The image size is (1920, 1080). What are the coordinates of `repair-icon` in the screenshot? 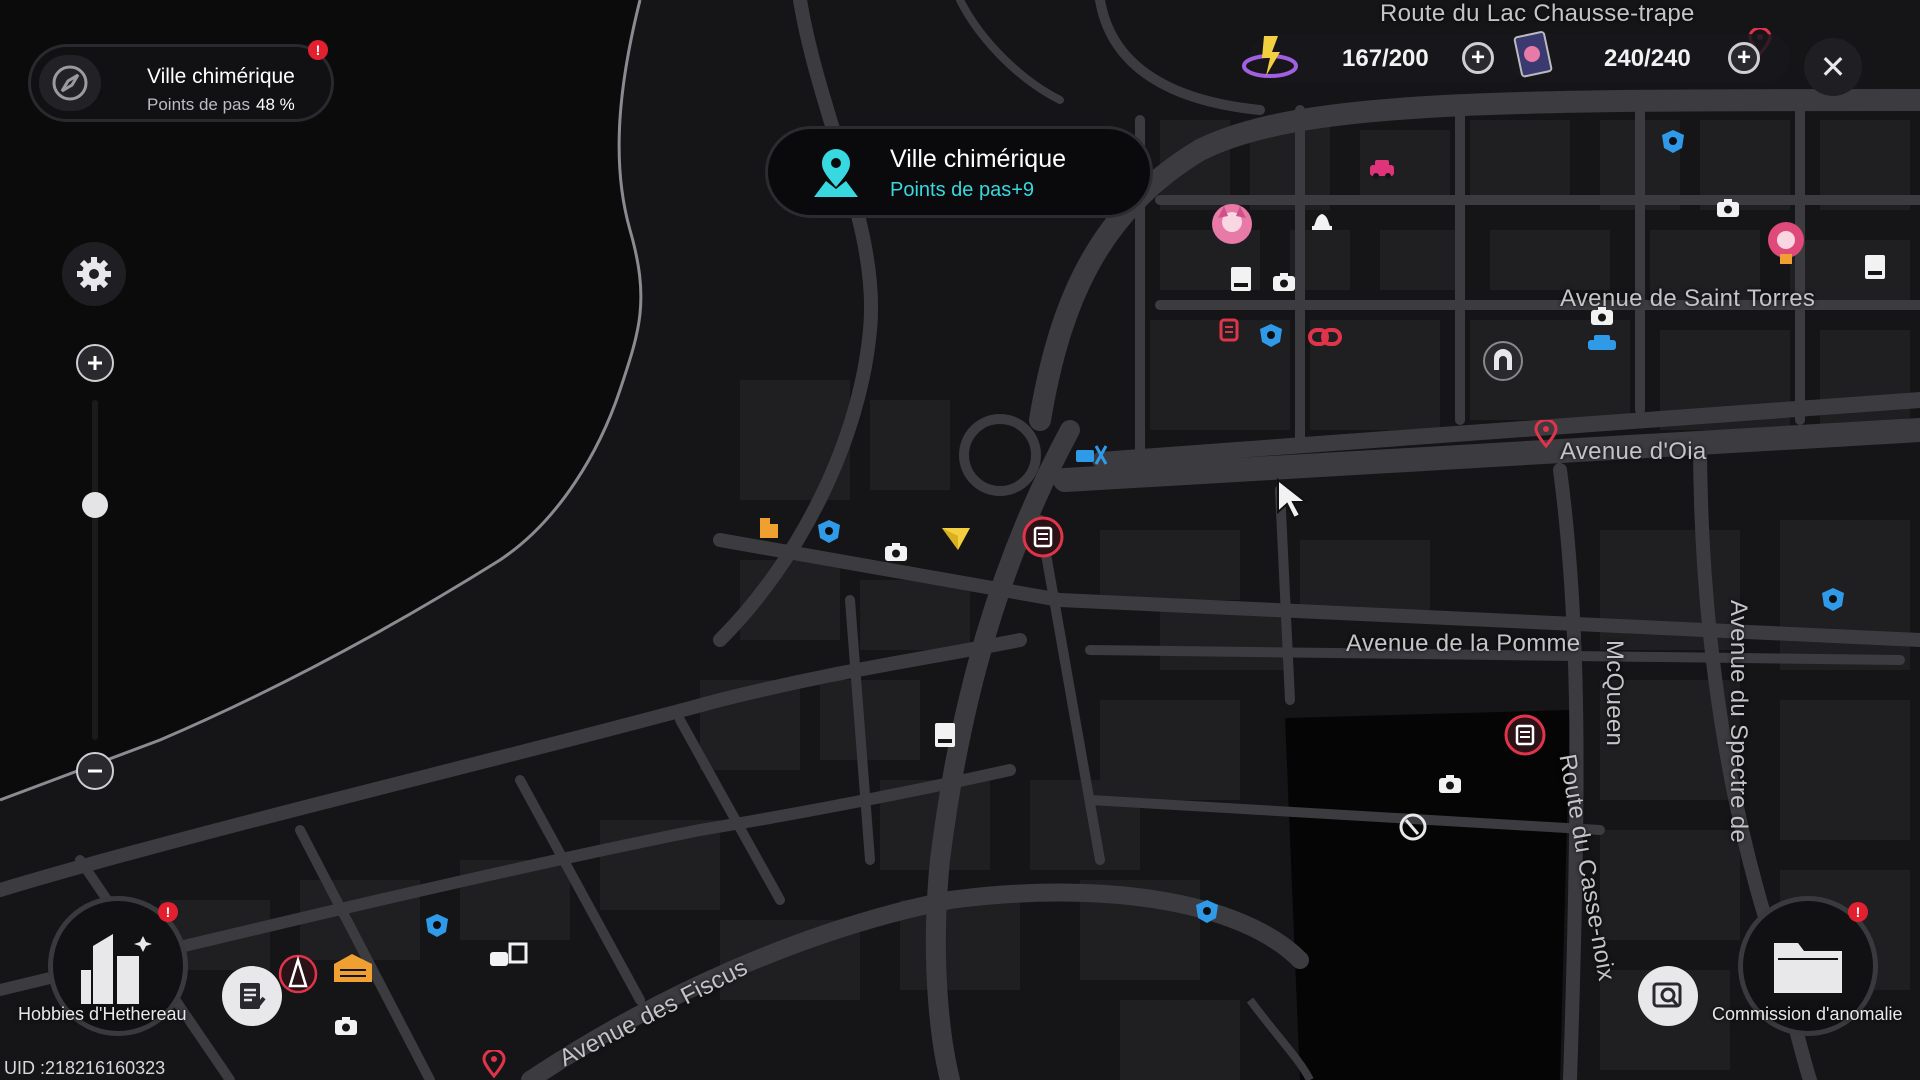 It's located at (1091, 455).